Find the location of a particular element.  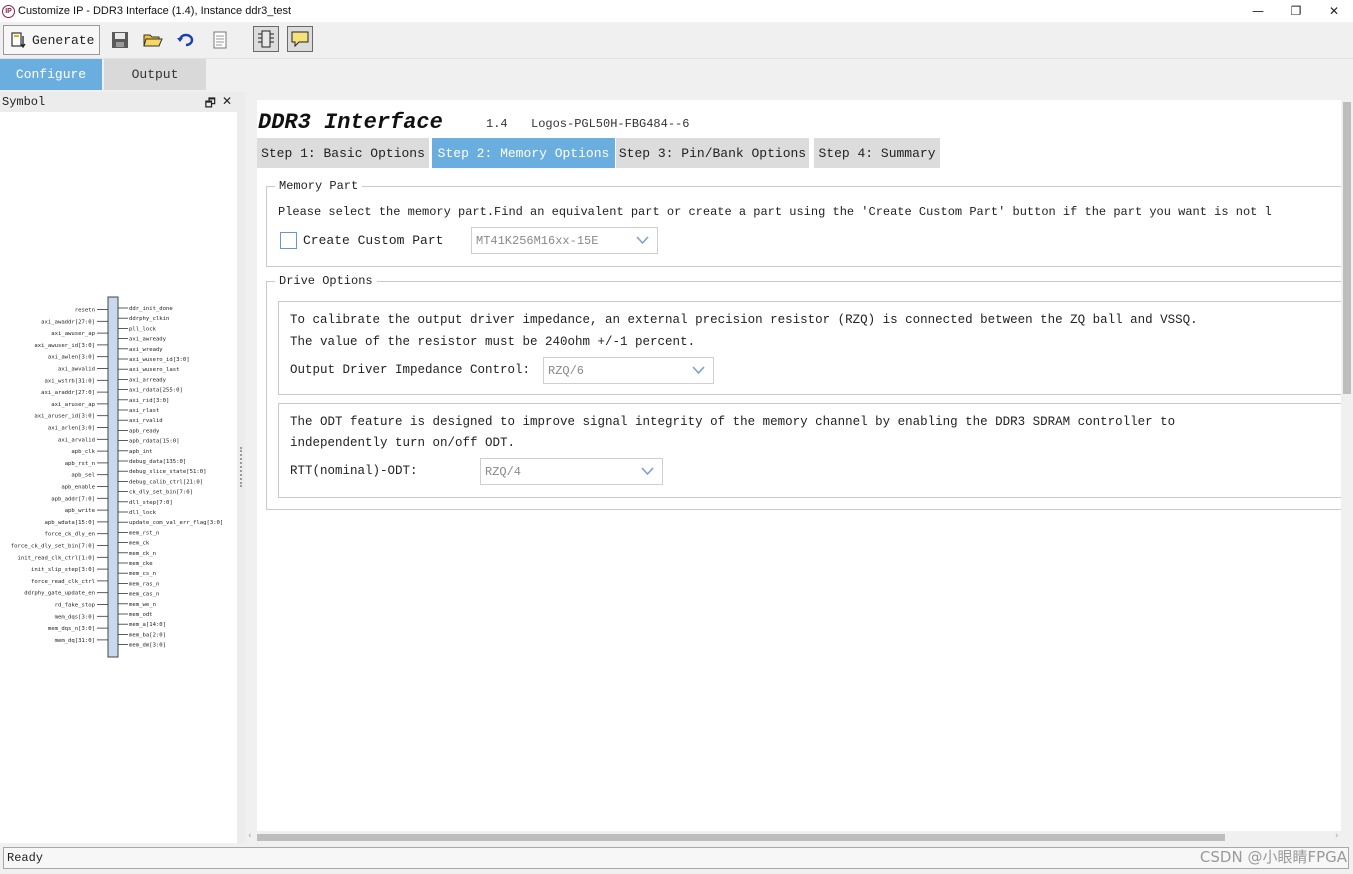

create-custom-part-checkbox is located at coordinates (288, 240).